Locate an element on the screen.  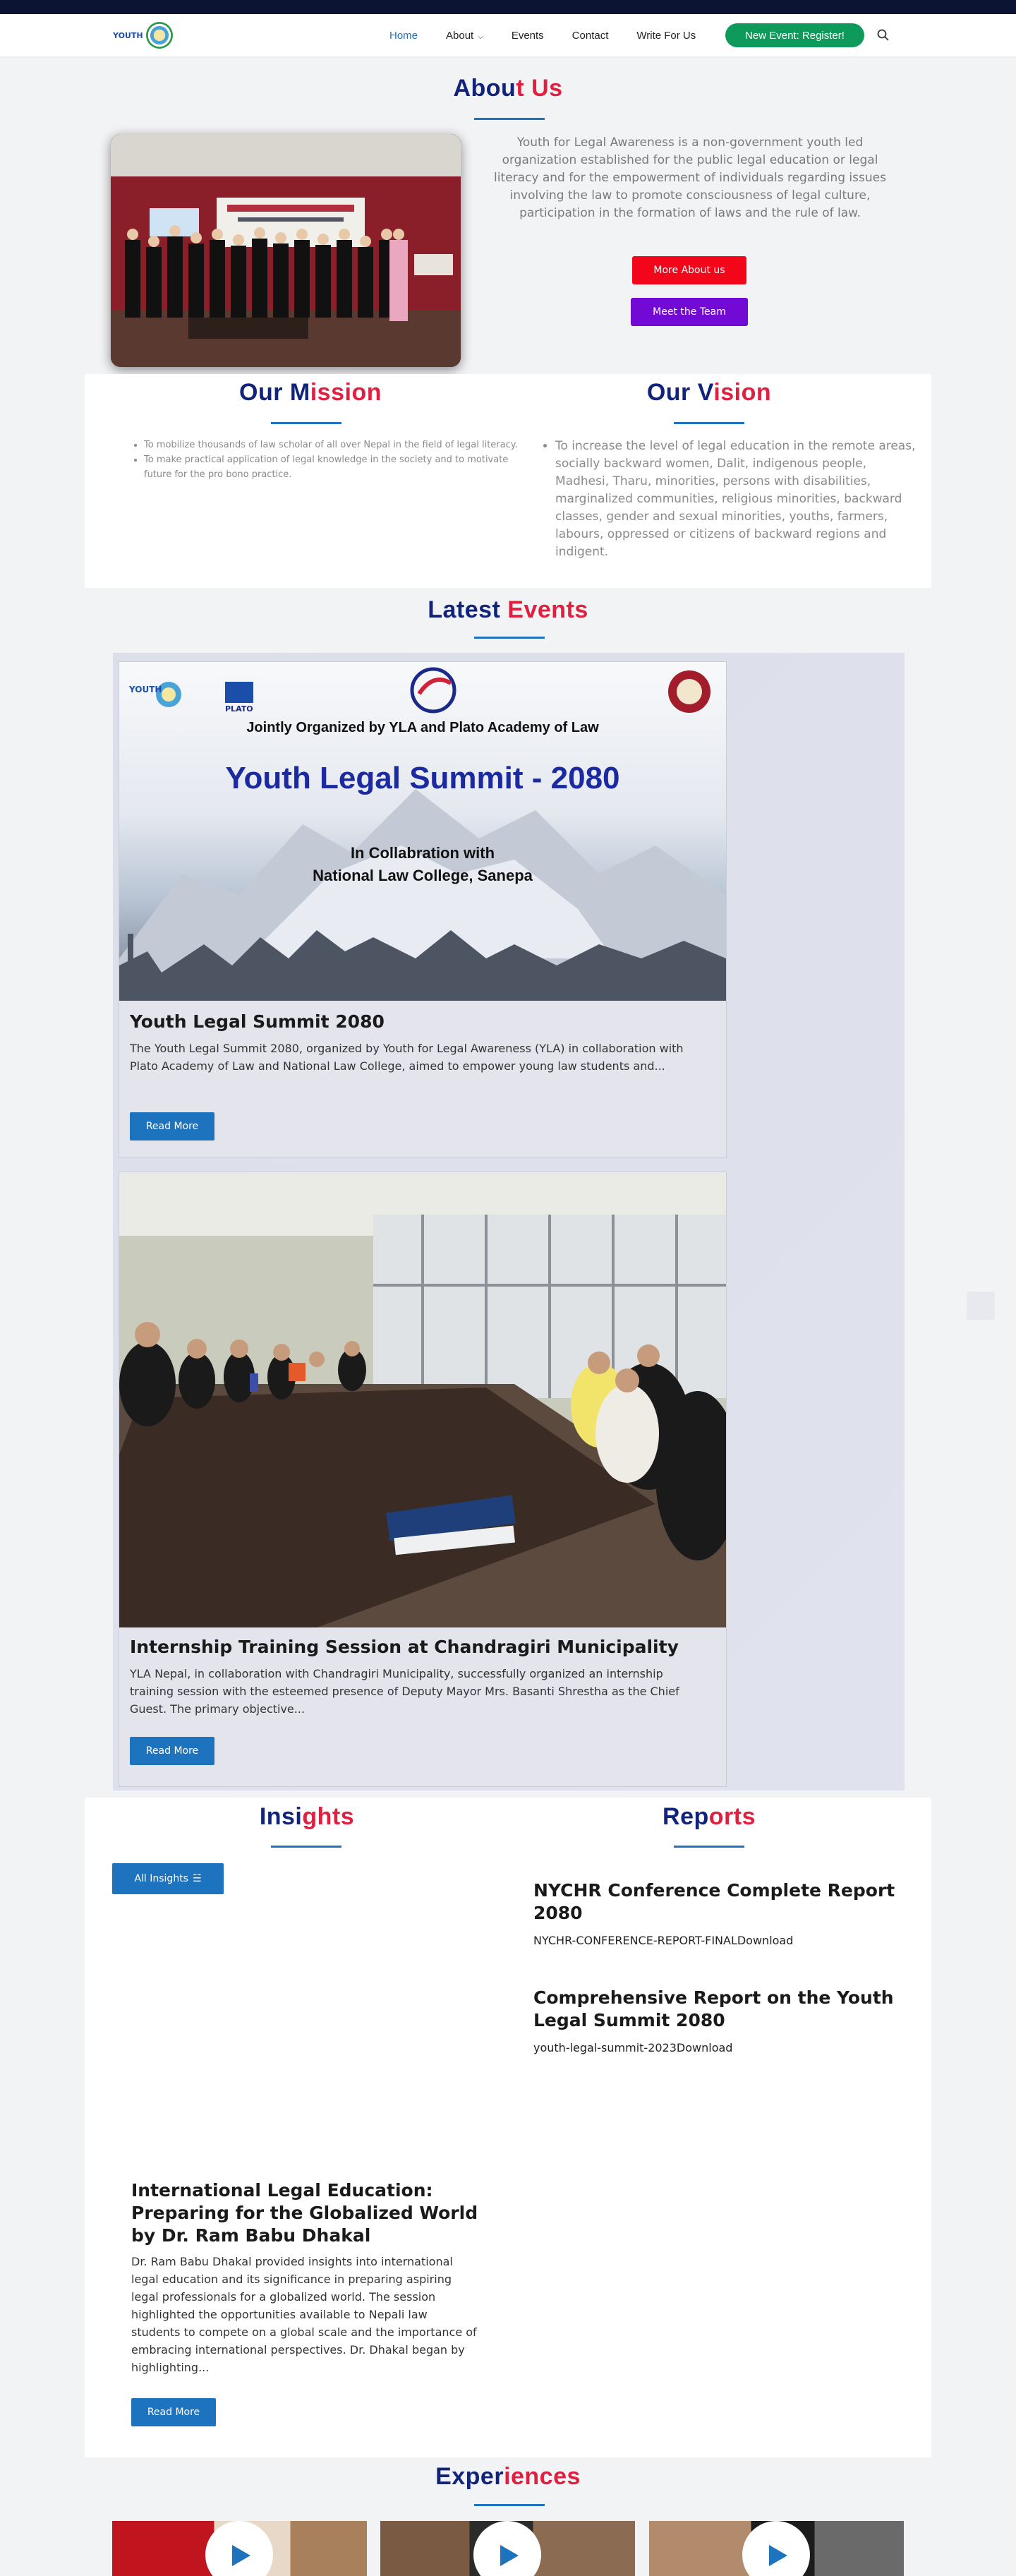
mission-title: Our Mission is located at coordinates (310, 393).